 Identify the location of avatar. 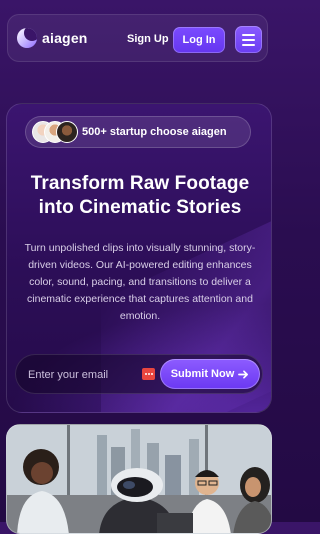
(67, 132).